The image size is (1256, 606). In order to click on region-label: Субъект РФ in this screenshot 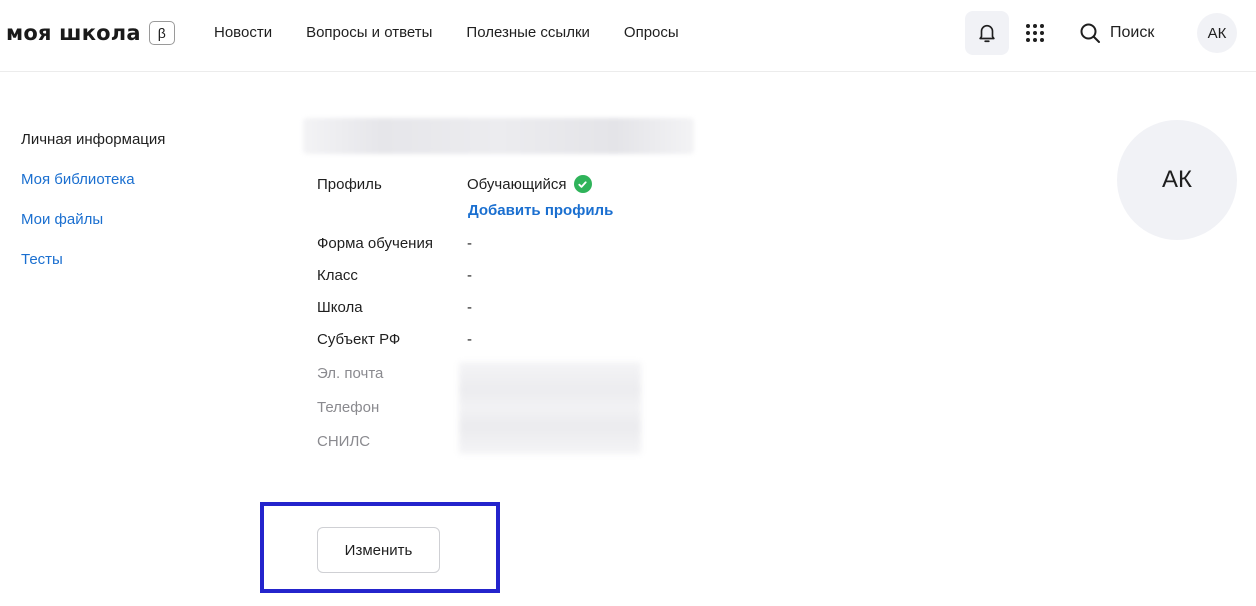, I will do `click(359, 339)`.